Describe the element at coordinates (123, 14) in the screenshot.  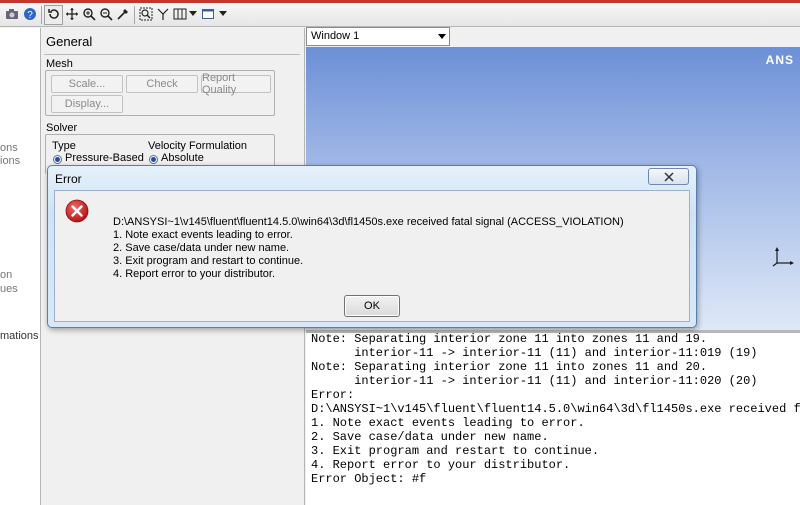
I see `probe-icon` at that location.